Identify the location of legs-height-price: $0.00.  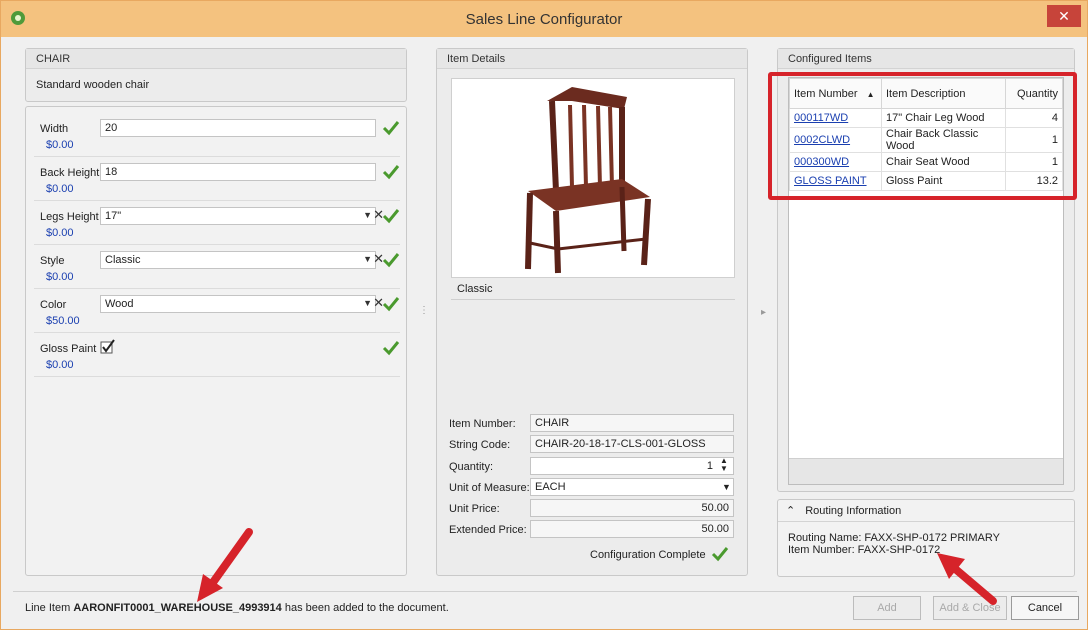
(60, 233).